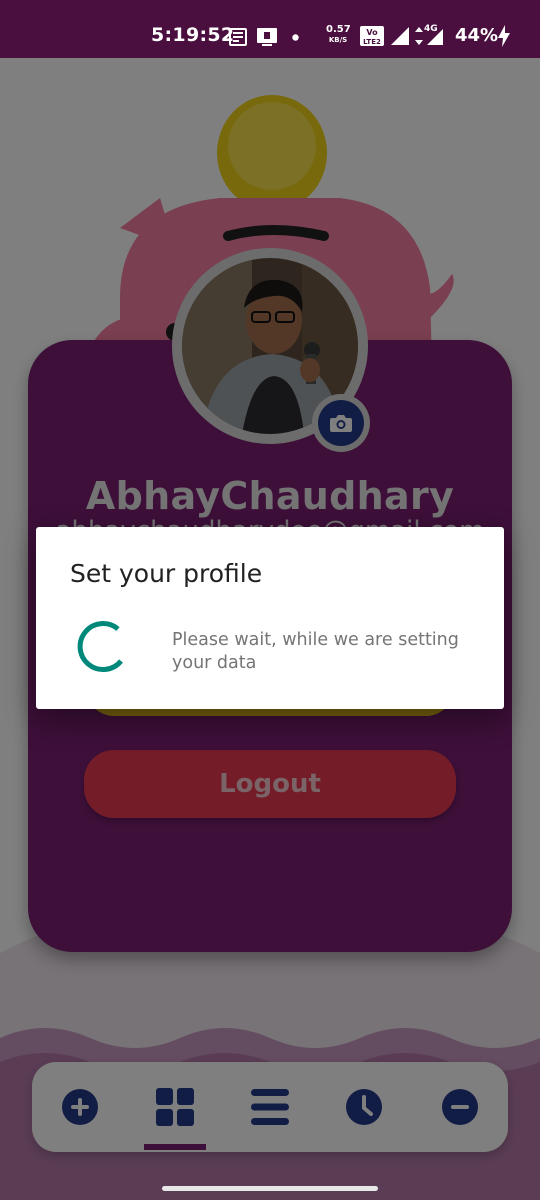 The image size is (540, 1200). I want to click on progress-spinner-icon, so click(100, 647).